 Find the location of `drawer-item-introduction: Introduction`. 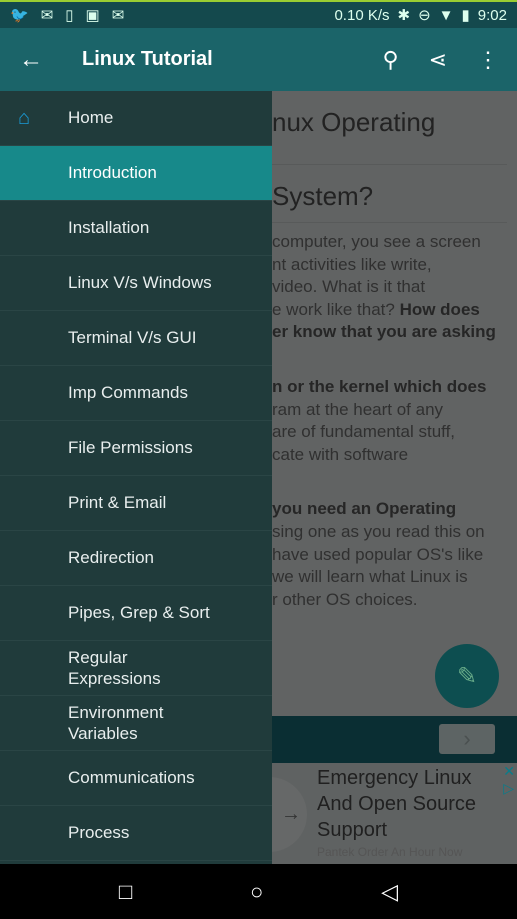

drawer-item-introduction: Introduction is located at coordinates (136, 173).